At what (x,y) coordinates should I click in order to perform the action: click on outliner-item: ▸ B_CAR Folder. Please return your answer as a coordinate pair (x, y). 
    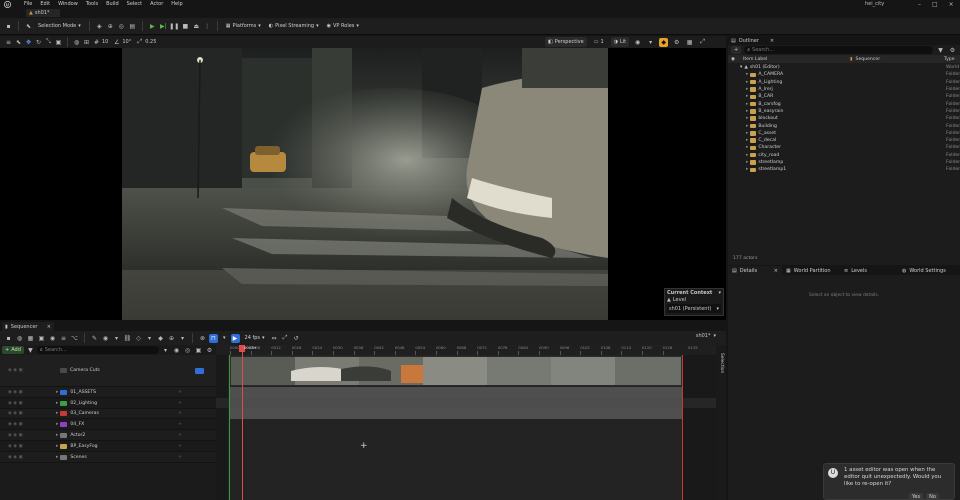
    Looking at the image, I should click on (844, 96).